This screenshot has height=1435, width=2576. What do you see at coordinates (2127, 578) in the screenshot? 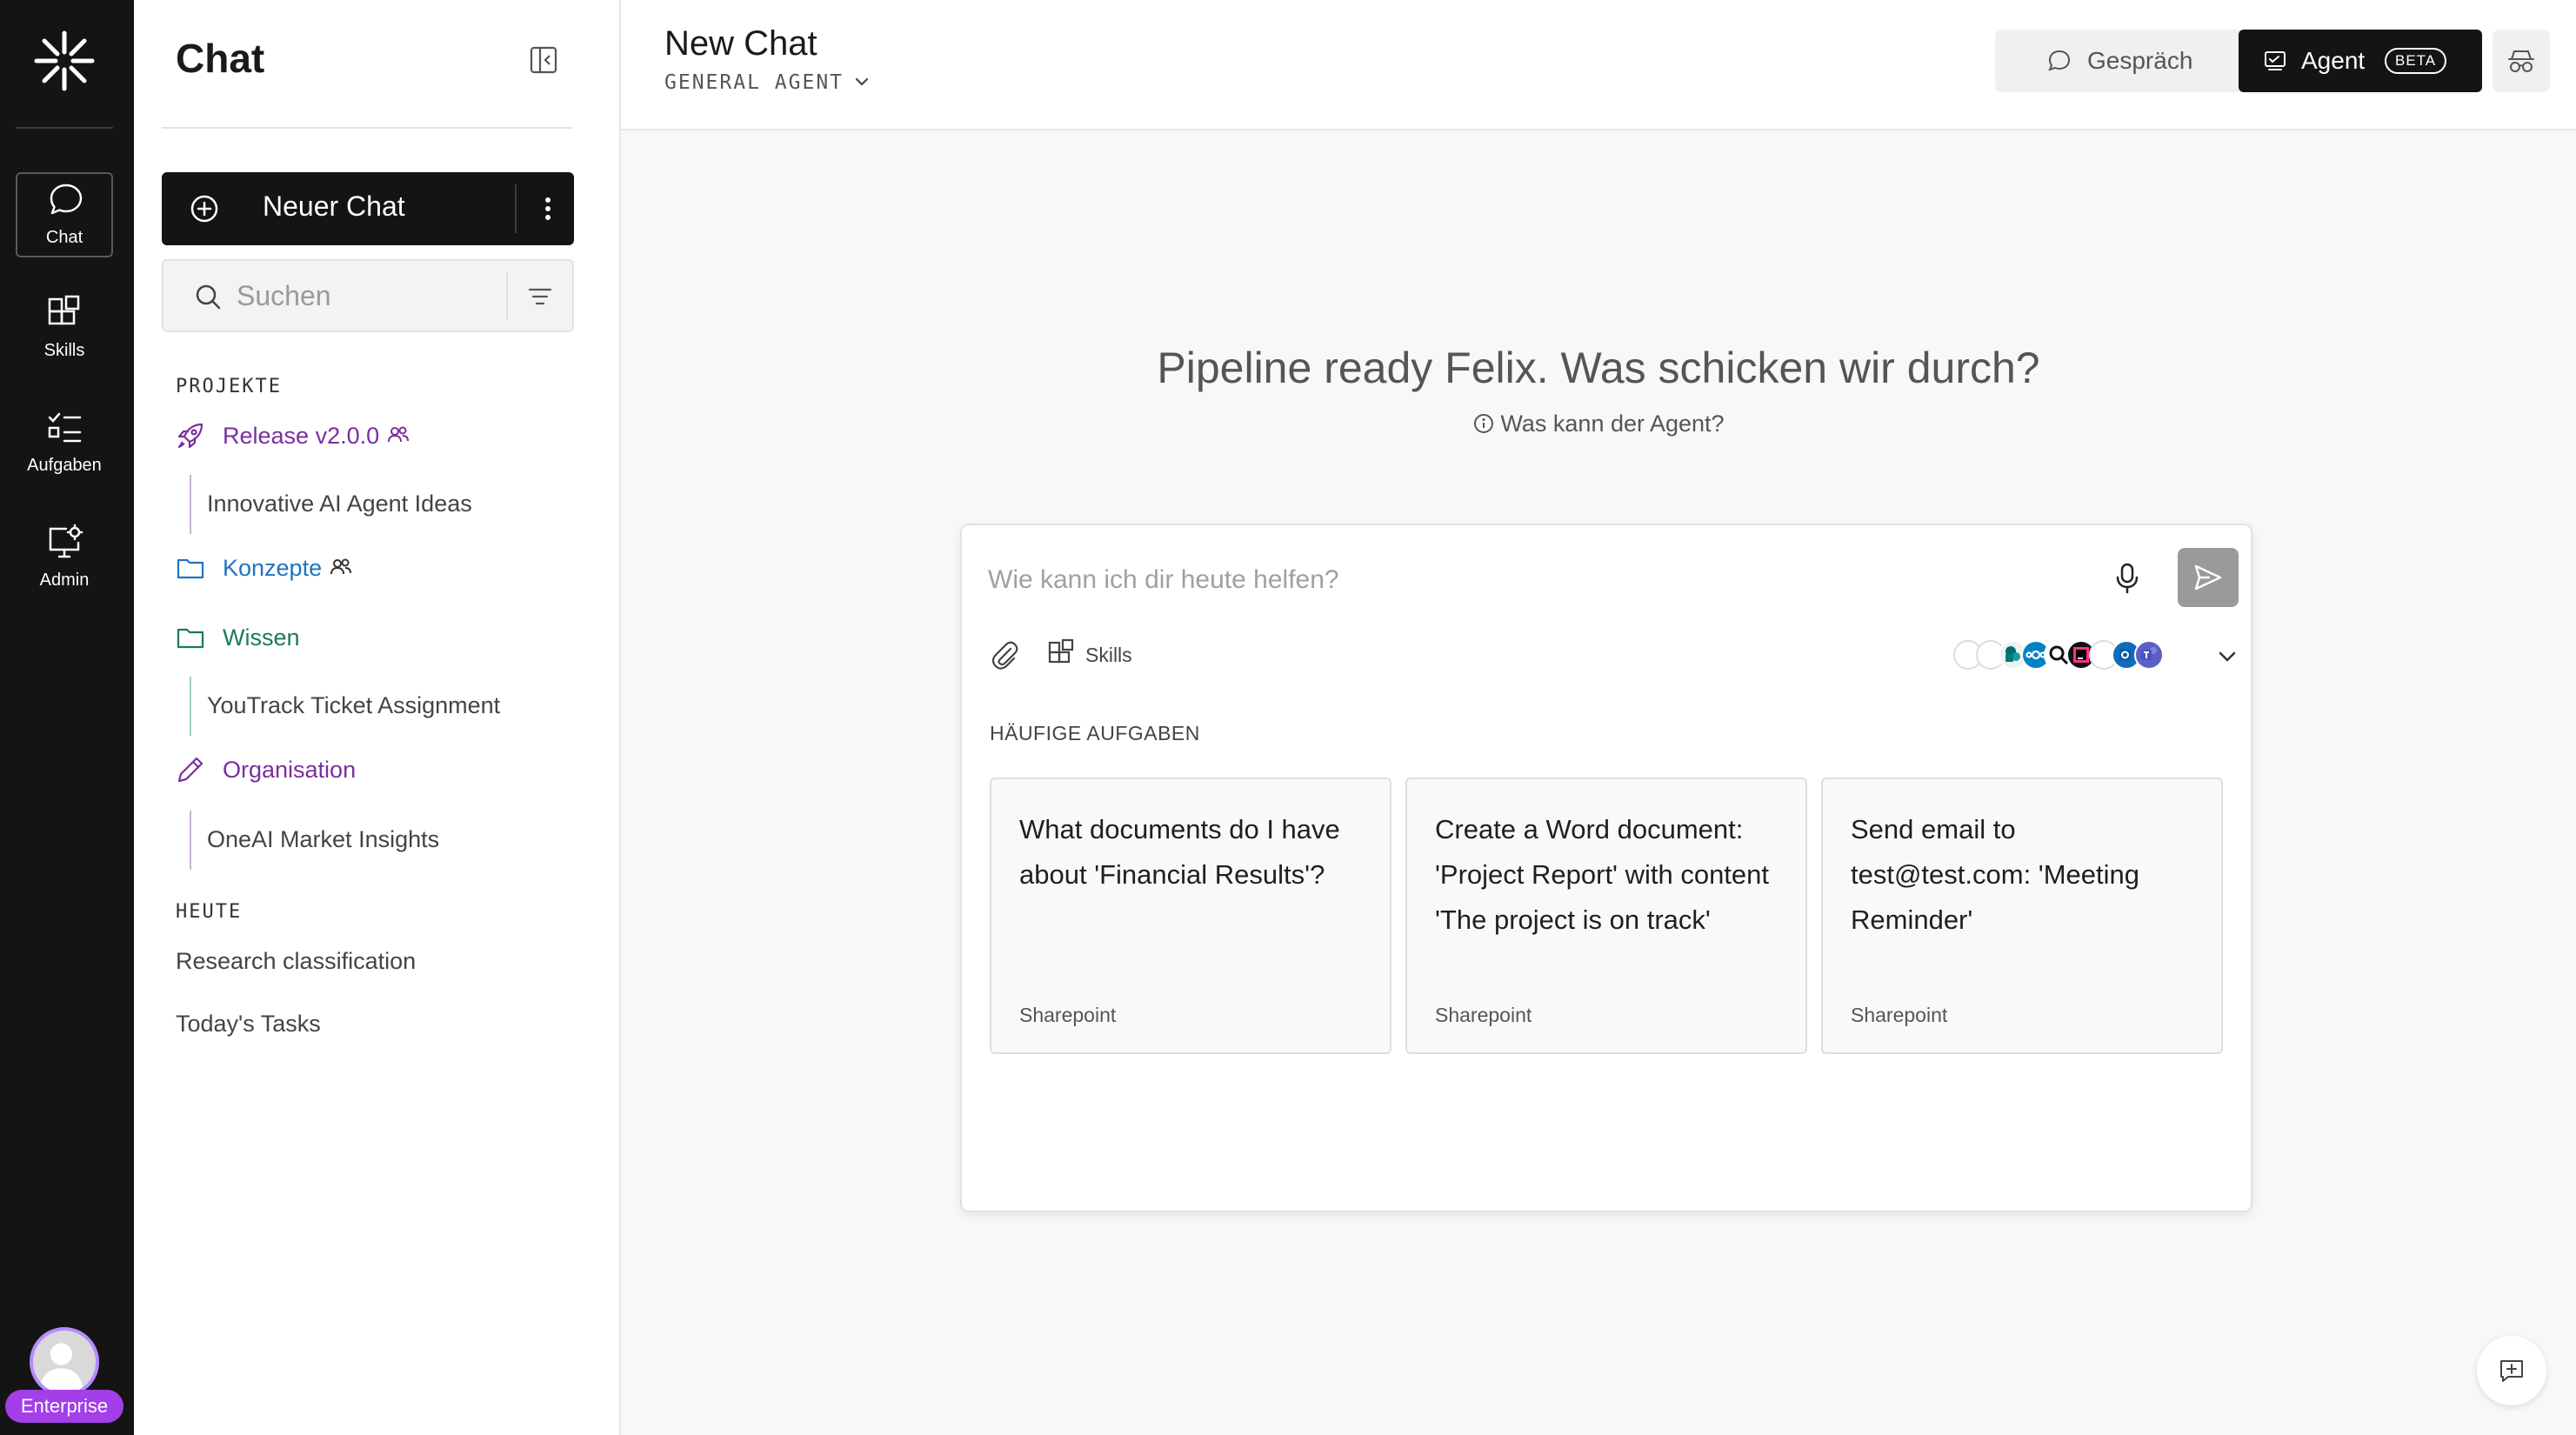
I see `microphone-icon` at bounding box center [2127, 578].